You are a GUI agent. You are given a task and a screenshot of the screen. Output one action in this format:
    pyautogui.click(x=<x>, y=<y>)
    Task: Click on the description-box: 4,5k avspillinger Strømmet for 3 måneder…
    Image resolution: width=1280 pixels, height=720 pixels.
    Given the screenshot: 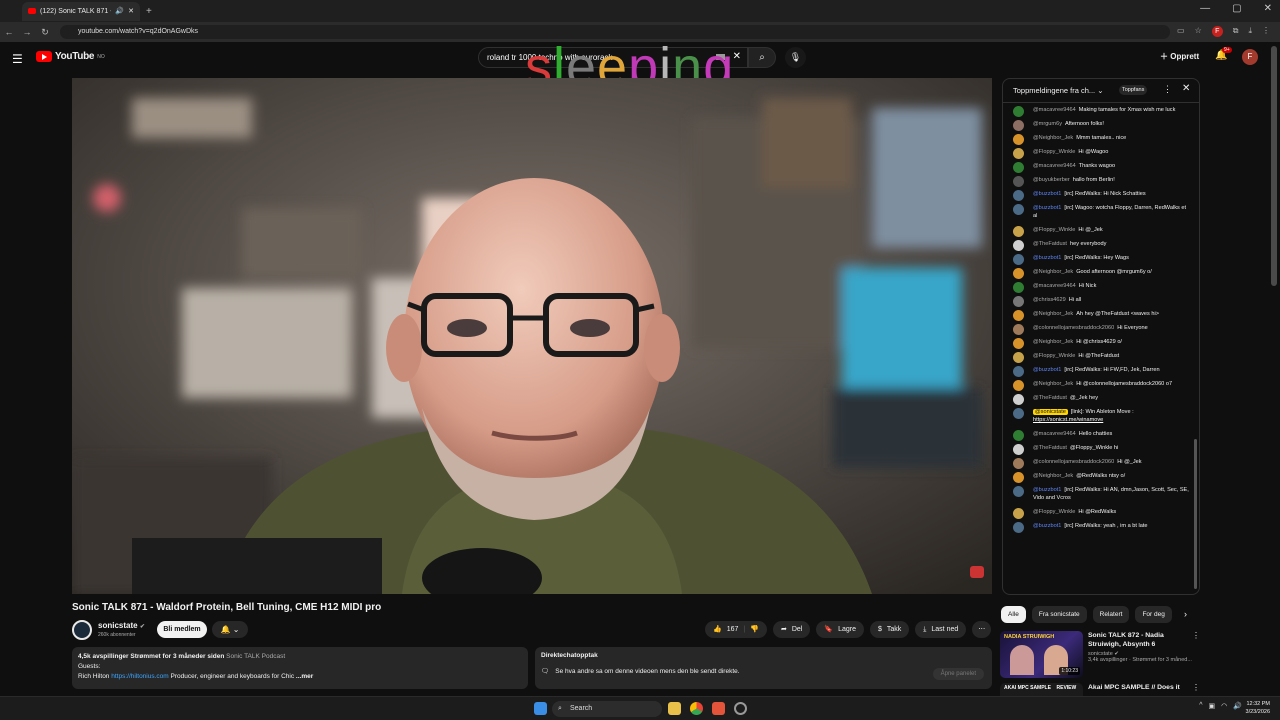 What is the action you would take?
    pyautogui.click(x=300, y=668)
    